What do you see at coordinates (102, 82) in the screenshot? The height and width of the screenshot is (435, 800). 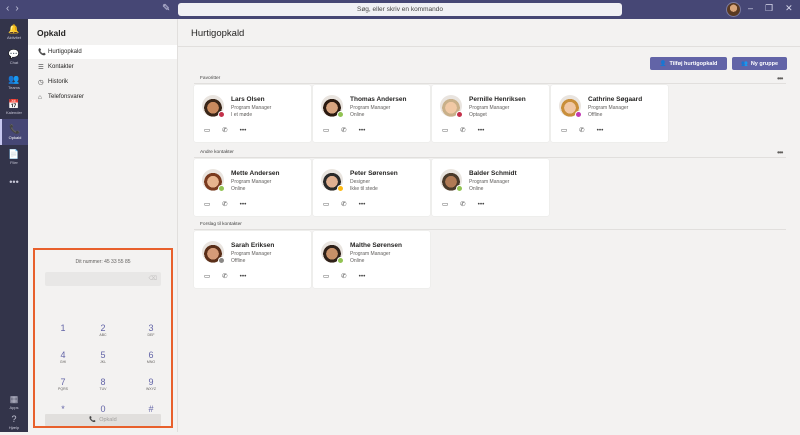 I see `nav-item-history: ◷ Historik` at bounding box center [102, 82].